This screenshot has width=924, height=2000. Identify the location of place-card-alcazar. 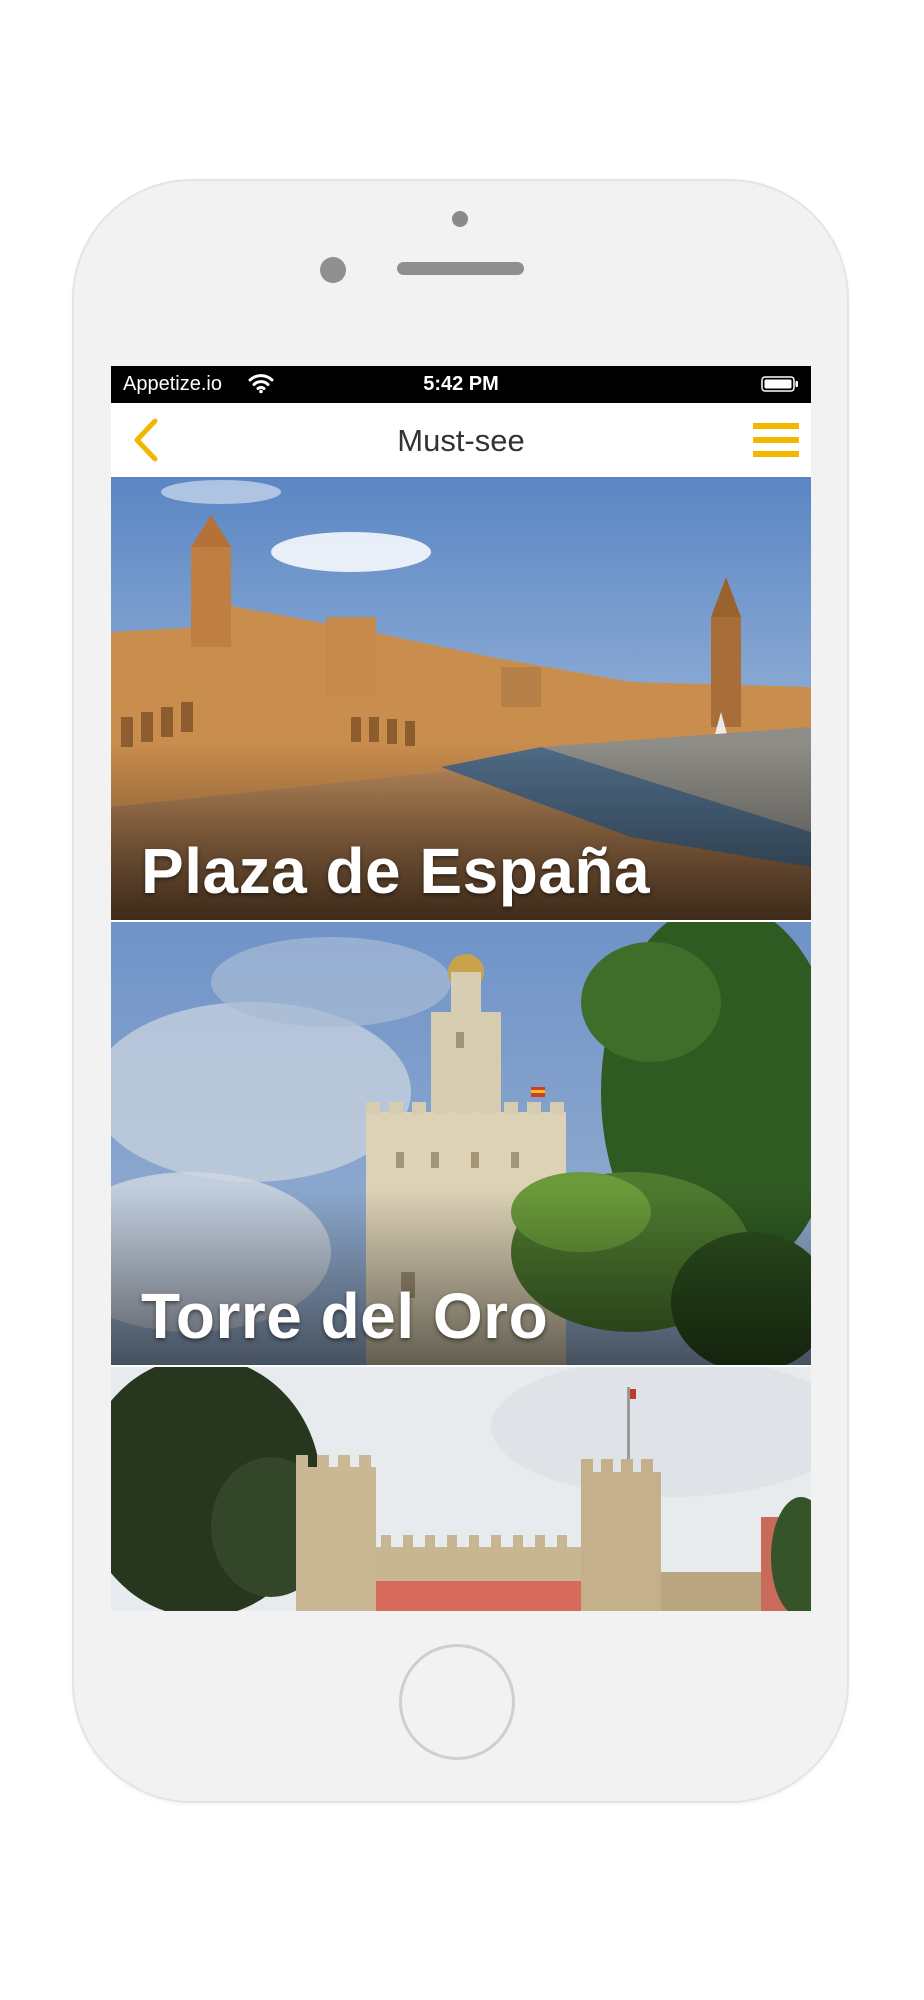
(461, 1489).